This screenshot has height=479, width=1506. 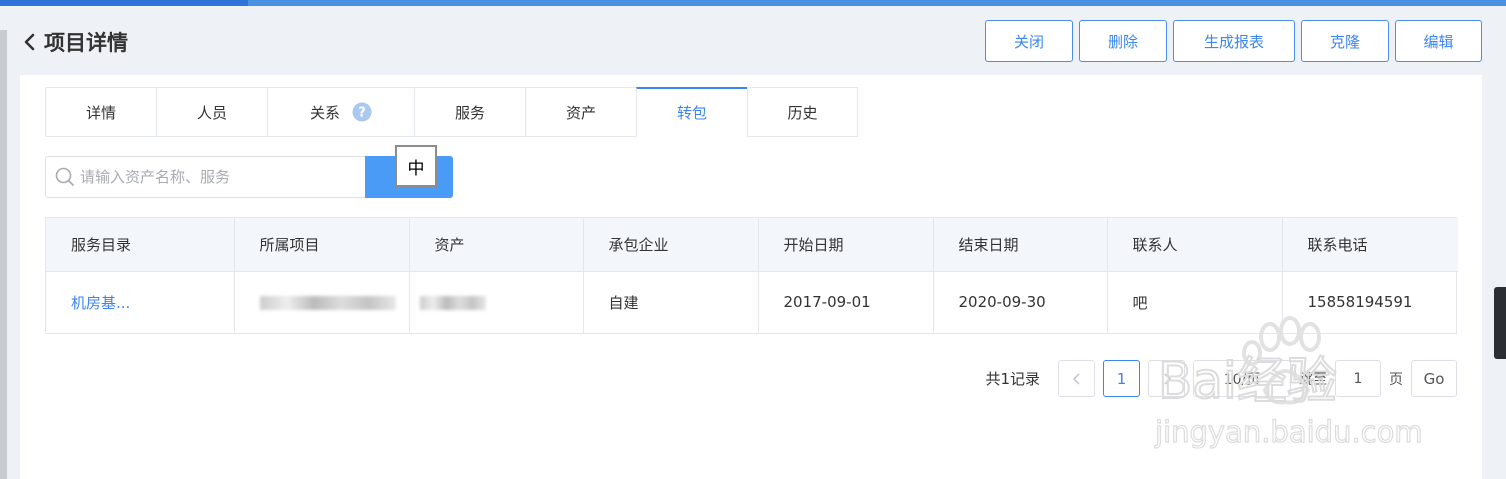 I want to click on top-progress-bar, so click(x=753, y=3).